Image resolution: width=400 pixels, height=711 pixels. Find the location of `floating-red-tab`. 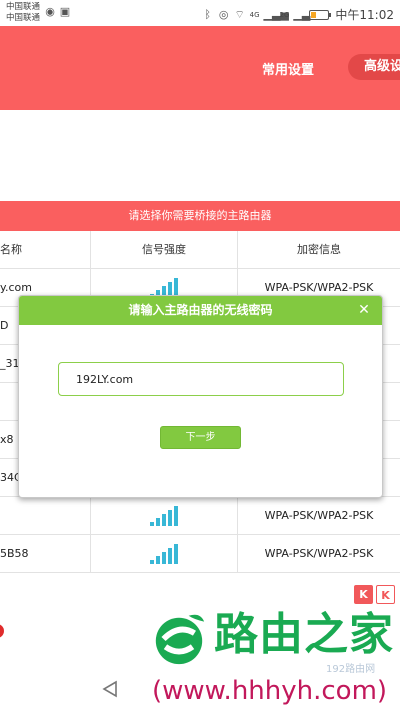

floating-red-tab is located at coordinates (2, 631).